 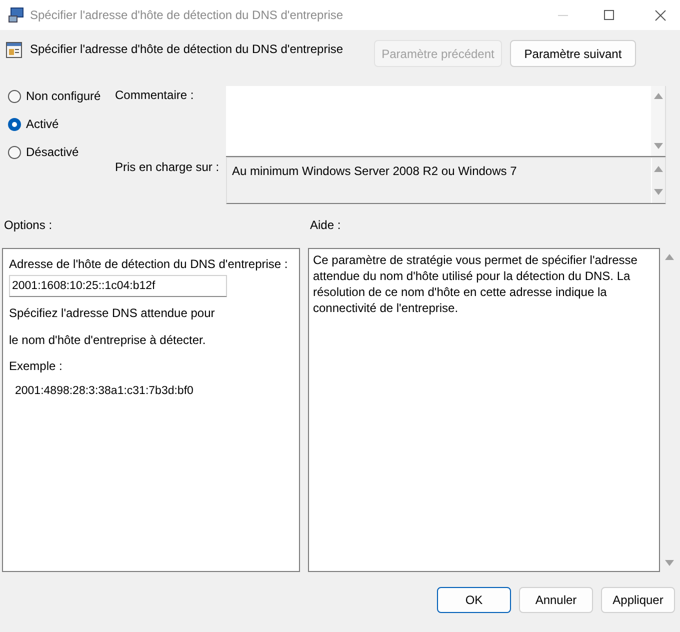 I want to click on computer-icon, so click(x=16, y=15).